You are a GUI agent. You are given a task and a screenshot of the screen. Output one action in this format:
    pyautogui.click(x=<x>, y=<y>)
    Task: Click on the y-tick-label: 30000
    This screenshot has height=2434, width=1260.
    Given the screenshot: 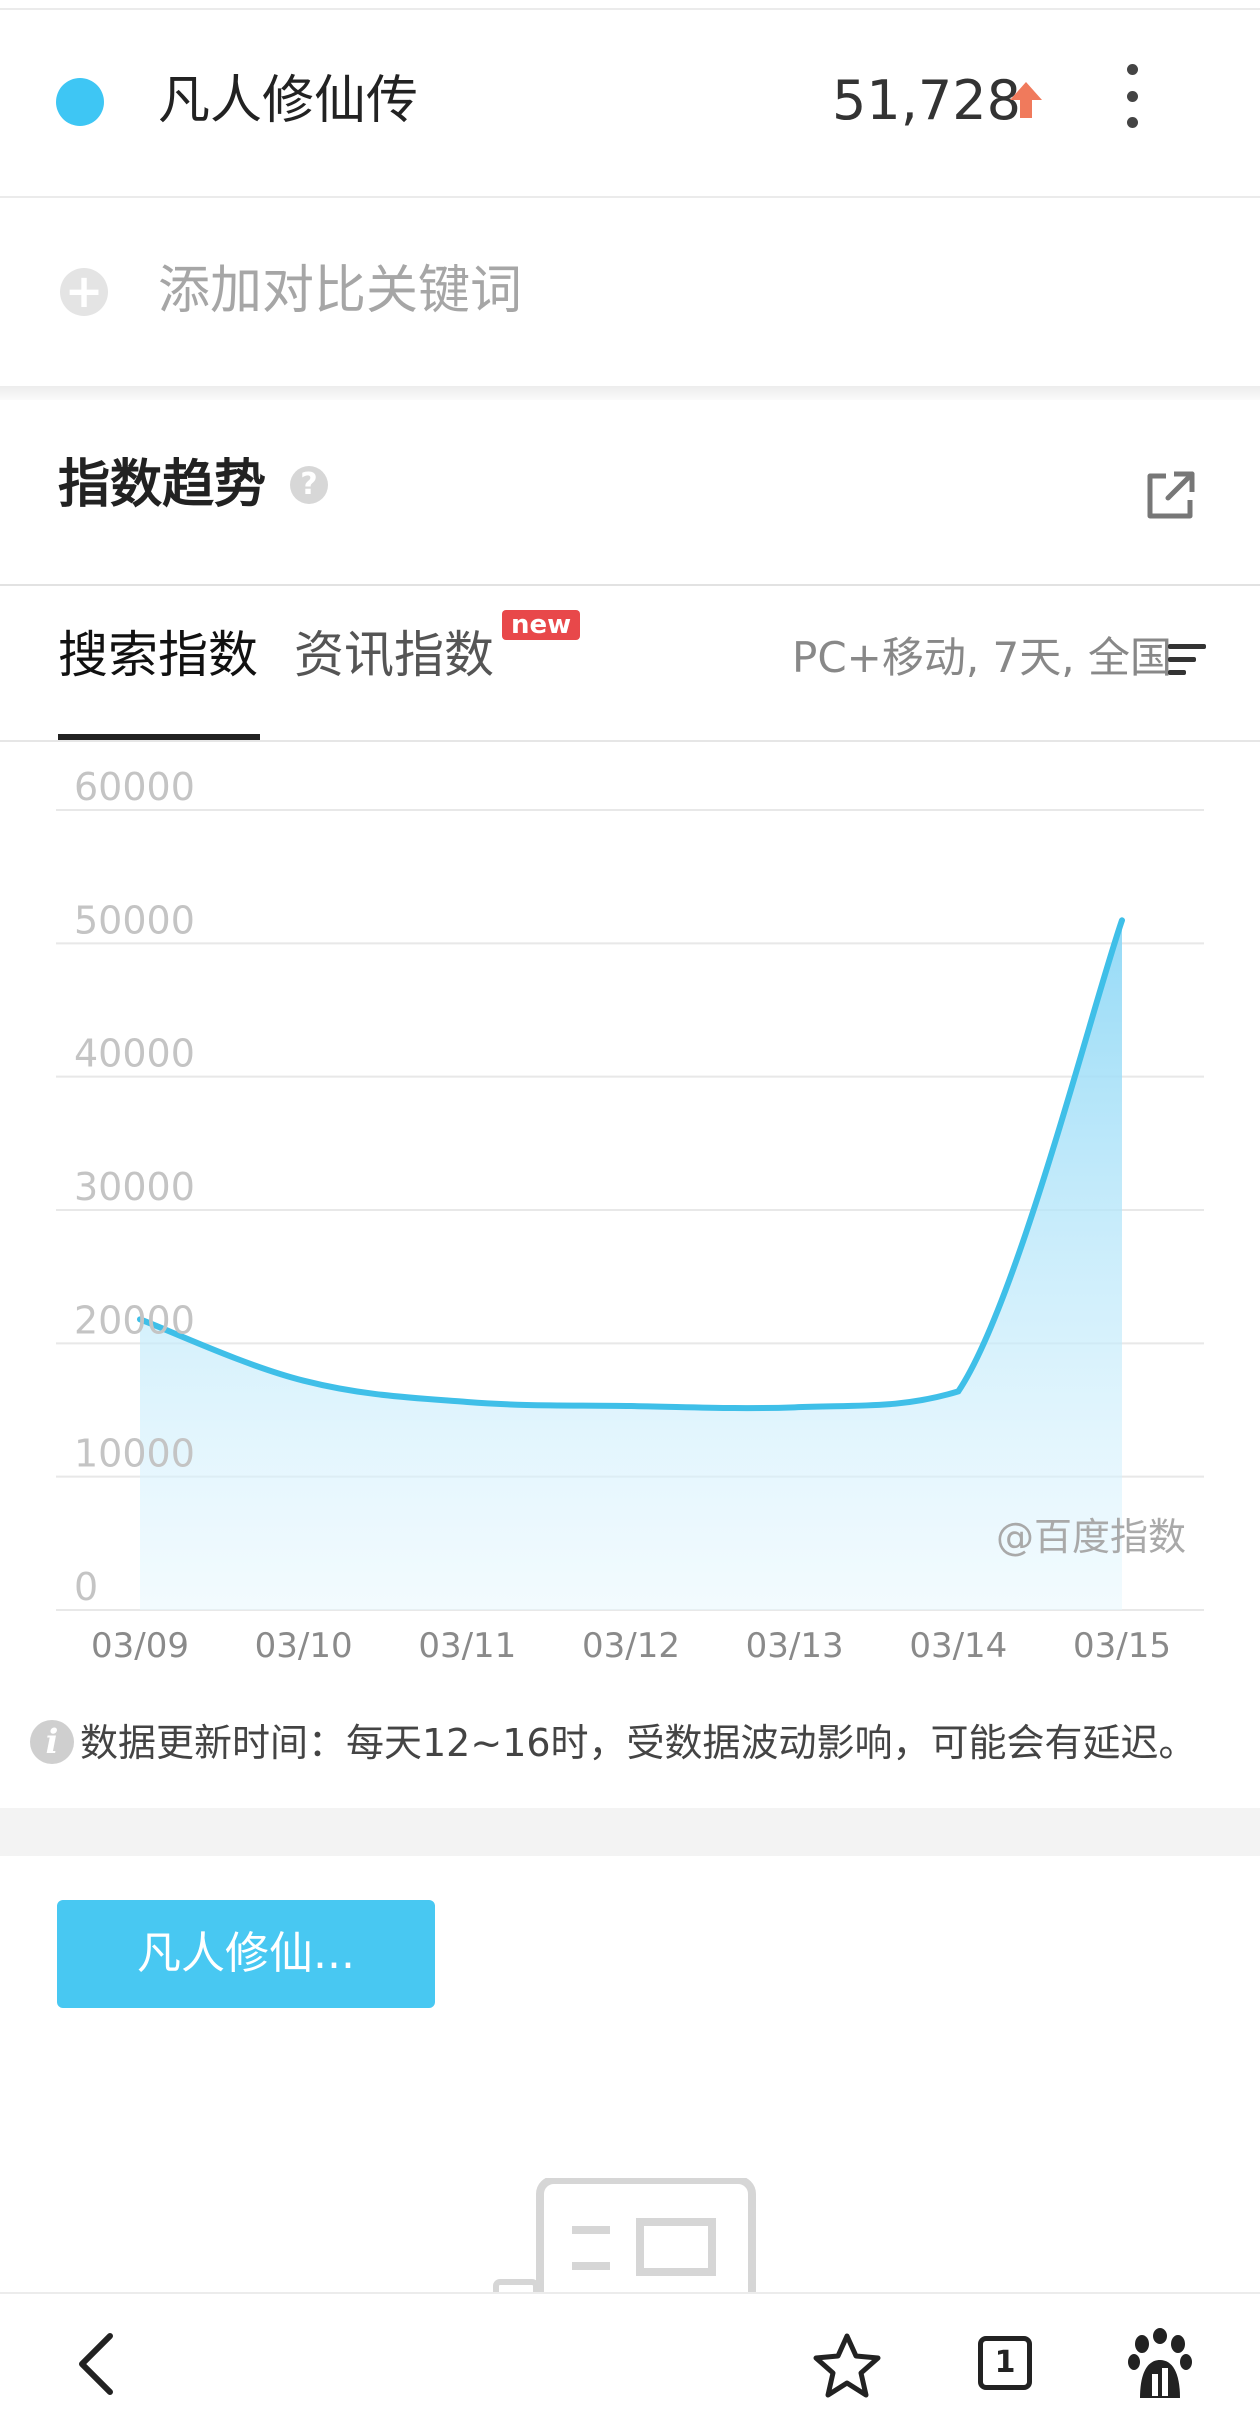 What is the action you would take?
    pyautogui.click(x=134, y=1187)
    